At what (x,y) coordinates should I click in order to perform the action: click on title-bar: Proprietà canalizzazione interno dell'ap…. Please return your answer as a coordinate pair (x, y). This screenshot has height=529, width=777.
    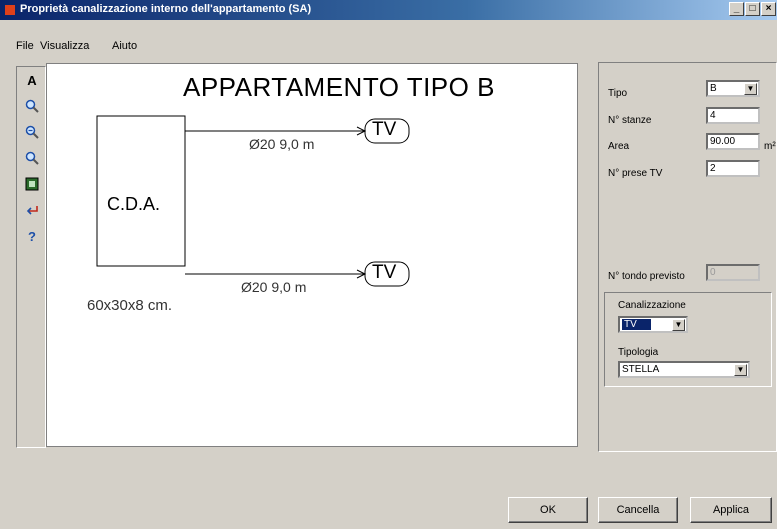
    Looking at the image, I should click on (388, 10).